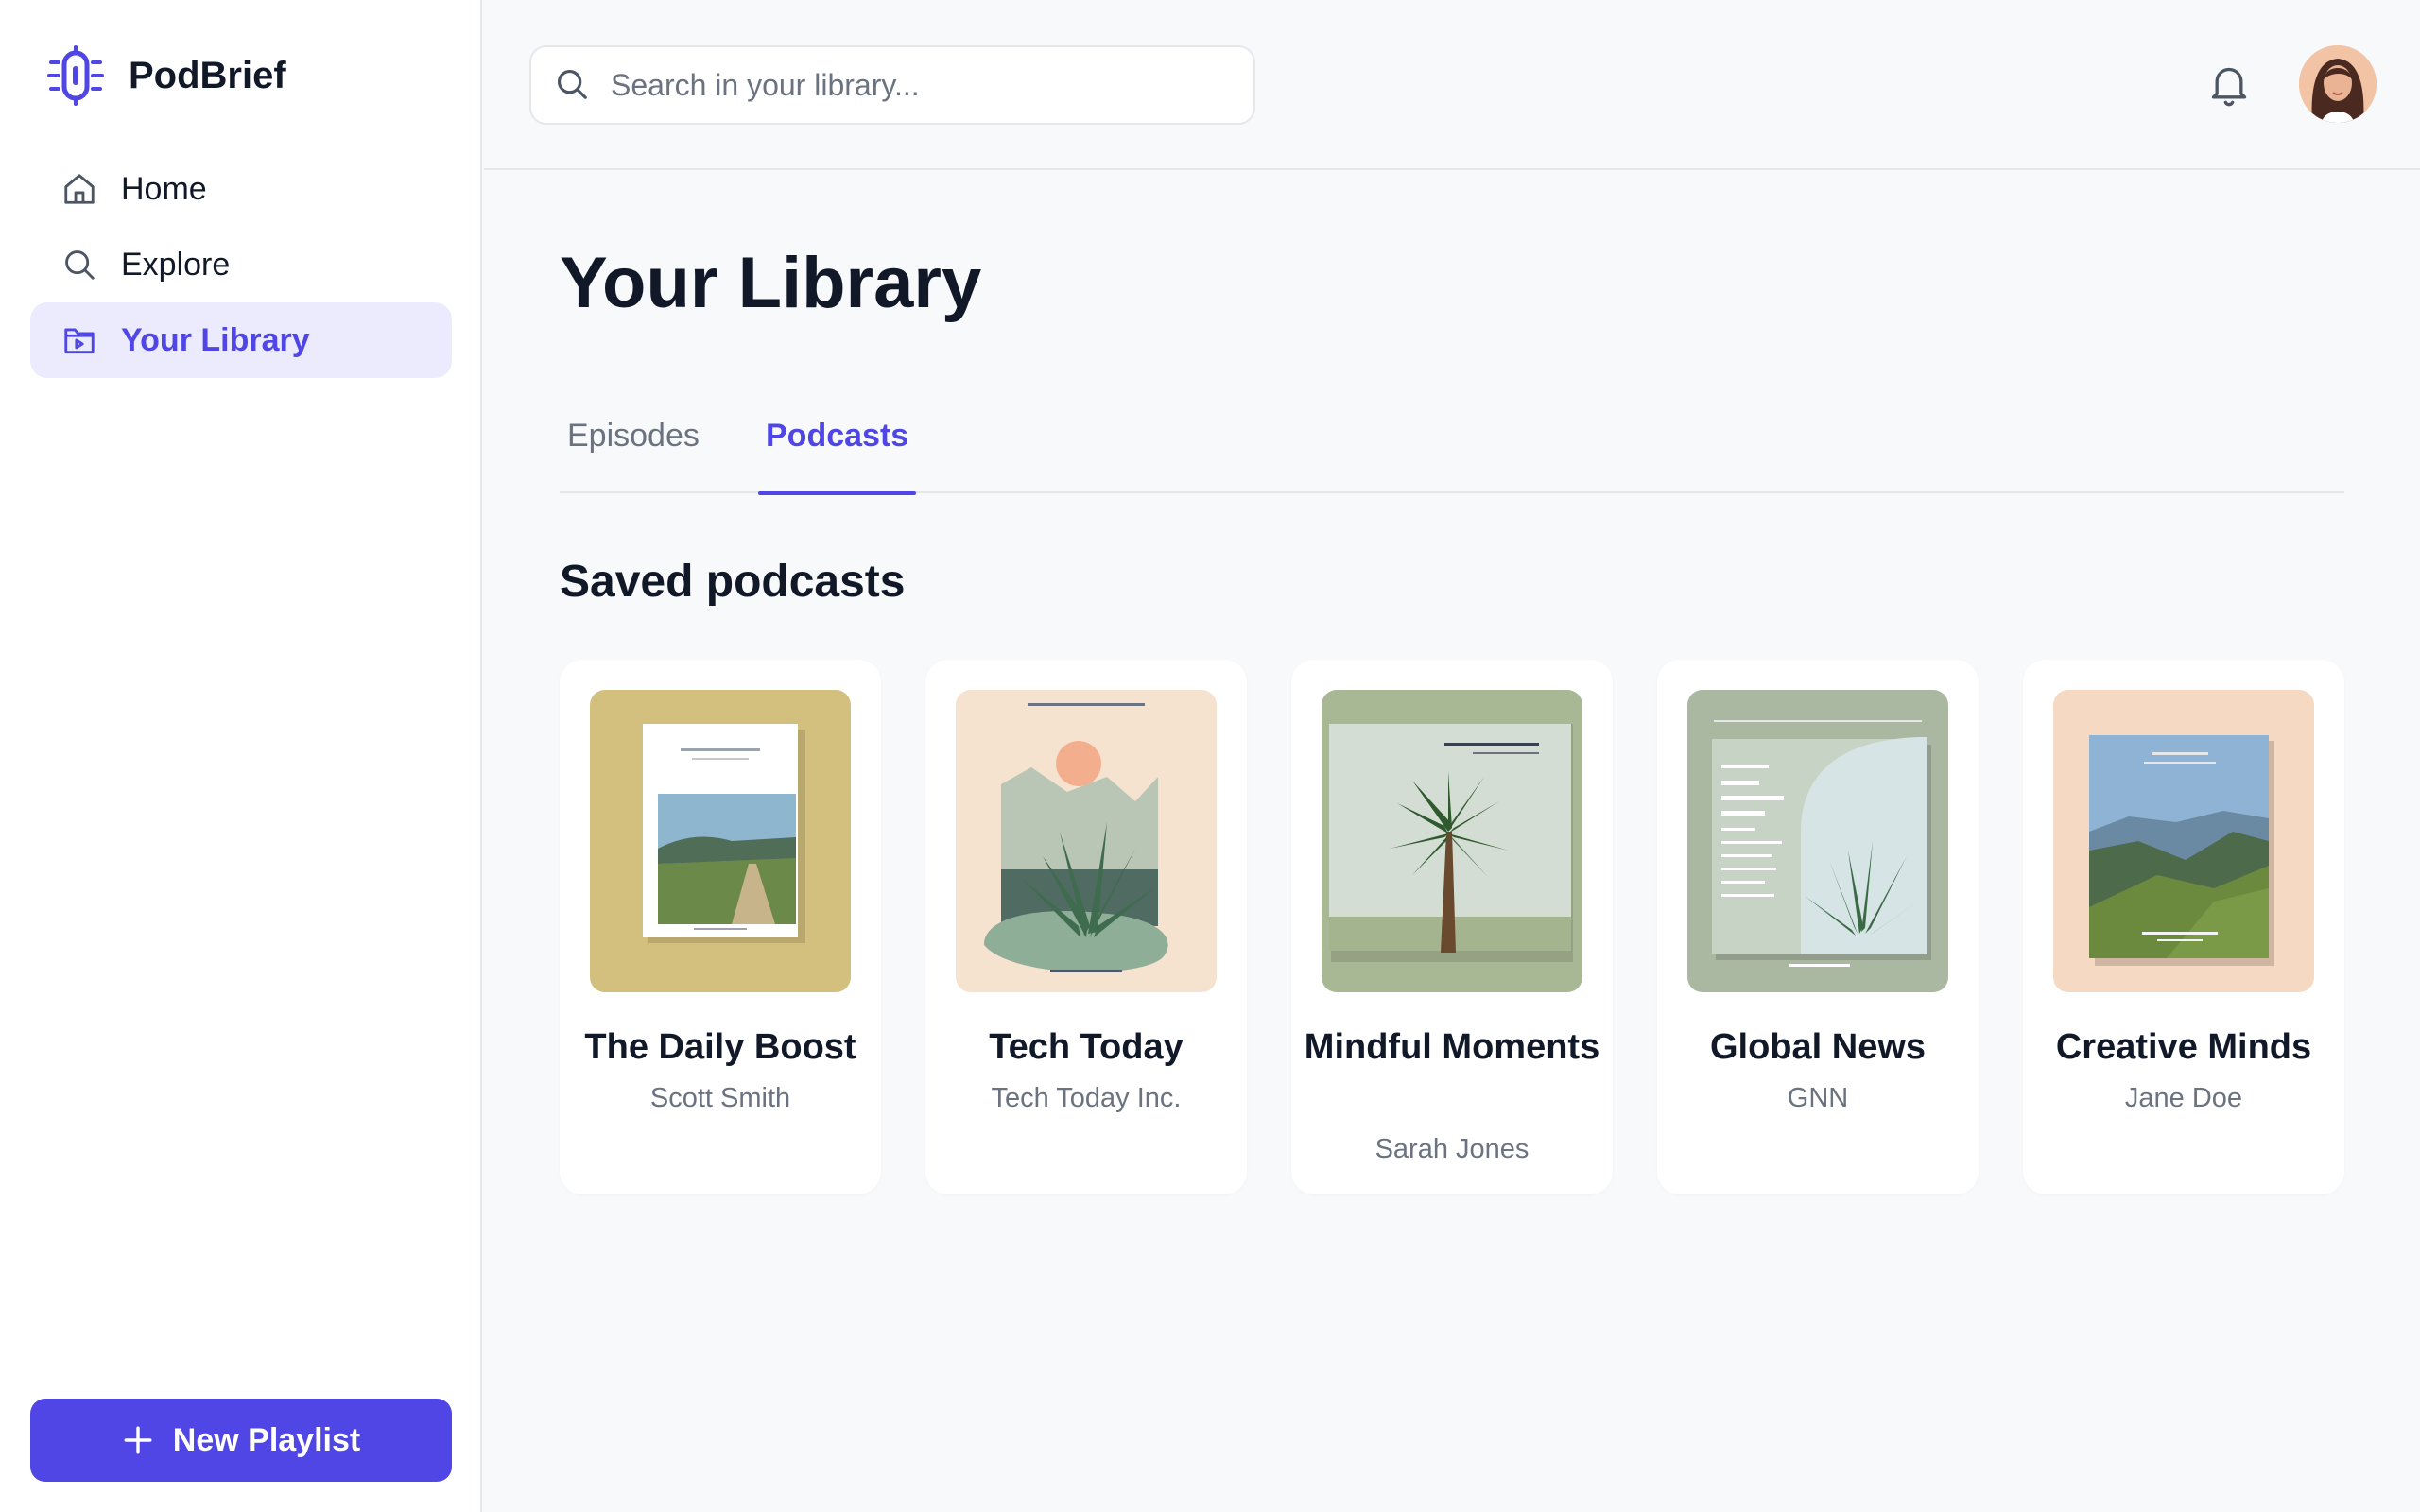  I want to click on podcast-card: Creative Minds Jane Doe, so click(2183, 927).